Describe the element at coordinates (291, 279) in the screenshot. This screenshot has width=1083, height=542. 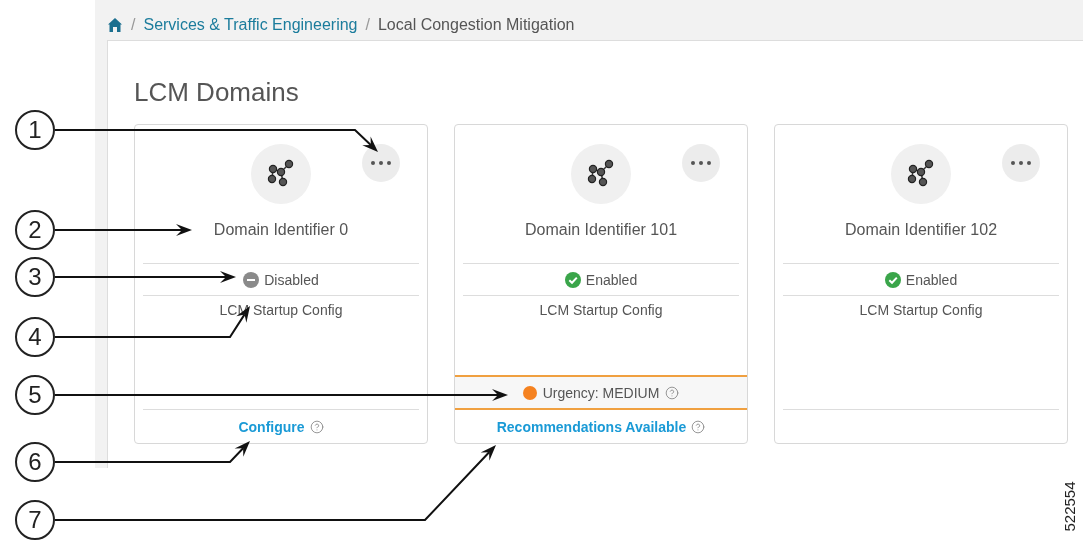
I see `status-label: Disabled` at that location.